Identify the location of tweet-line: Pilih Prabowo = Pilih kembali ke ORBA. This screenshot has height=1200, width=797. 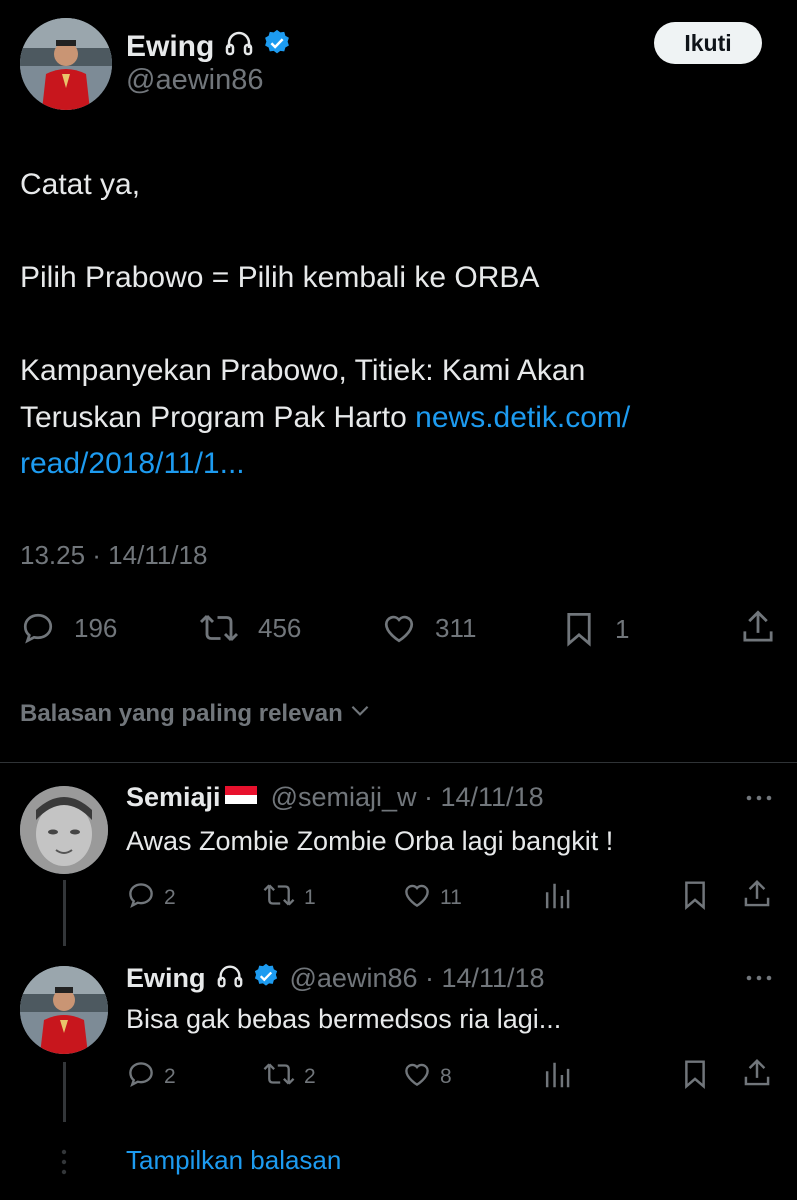
(280, 277).